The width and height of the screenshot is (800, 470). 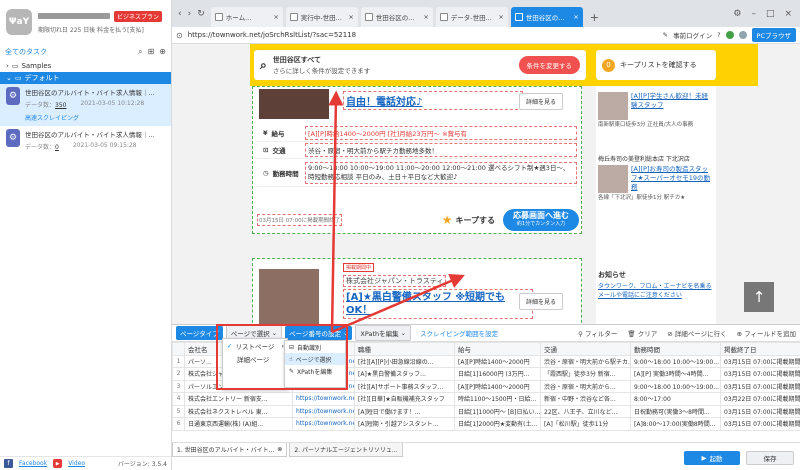 I want to click on keep-button: ★ キープする, so click(x=468, y=220).